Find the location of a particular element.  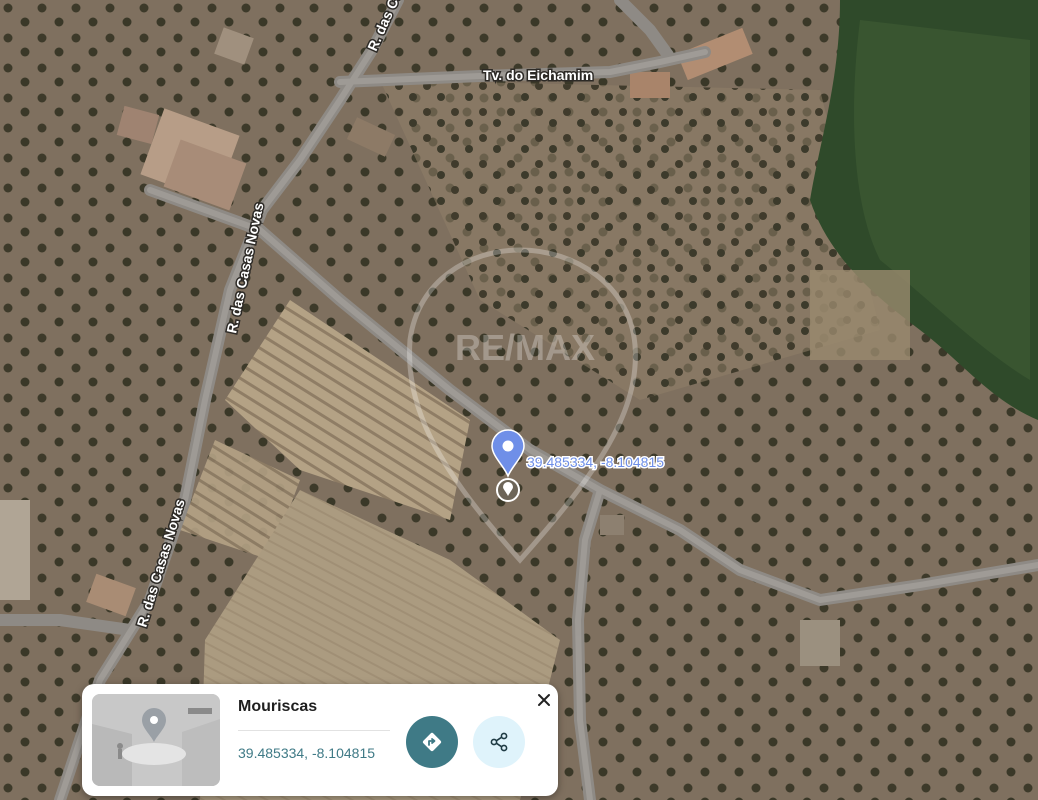

directions-icon is located at coordinates (432, 742).